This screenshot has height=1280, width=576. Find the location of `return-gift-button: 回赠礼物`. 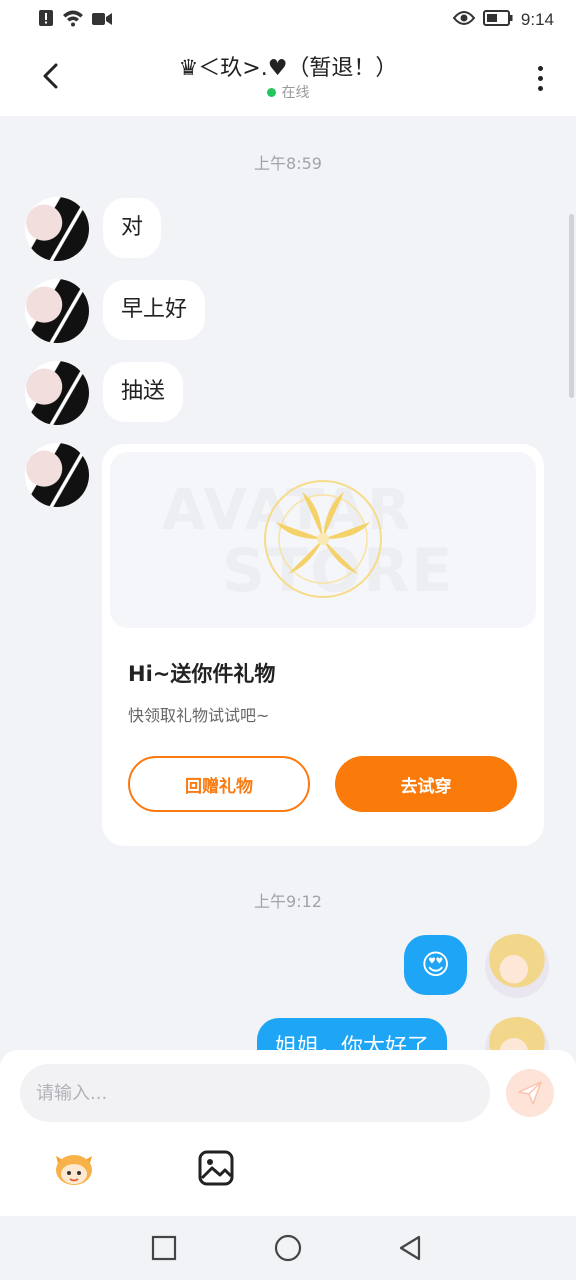

return-gift-button: 回赠礼物 is located at coordinates (219, 784).